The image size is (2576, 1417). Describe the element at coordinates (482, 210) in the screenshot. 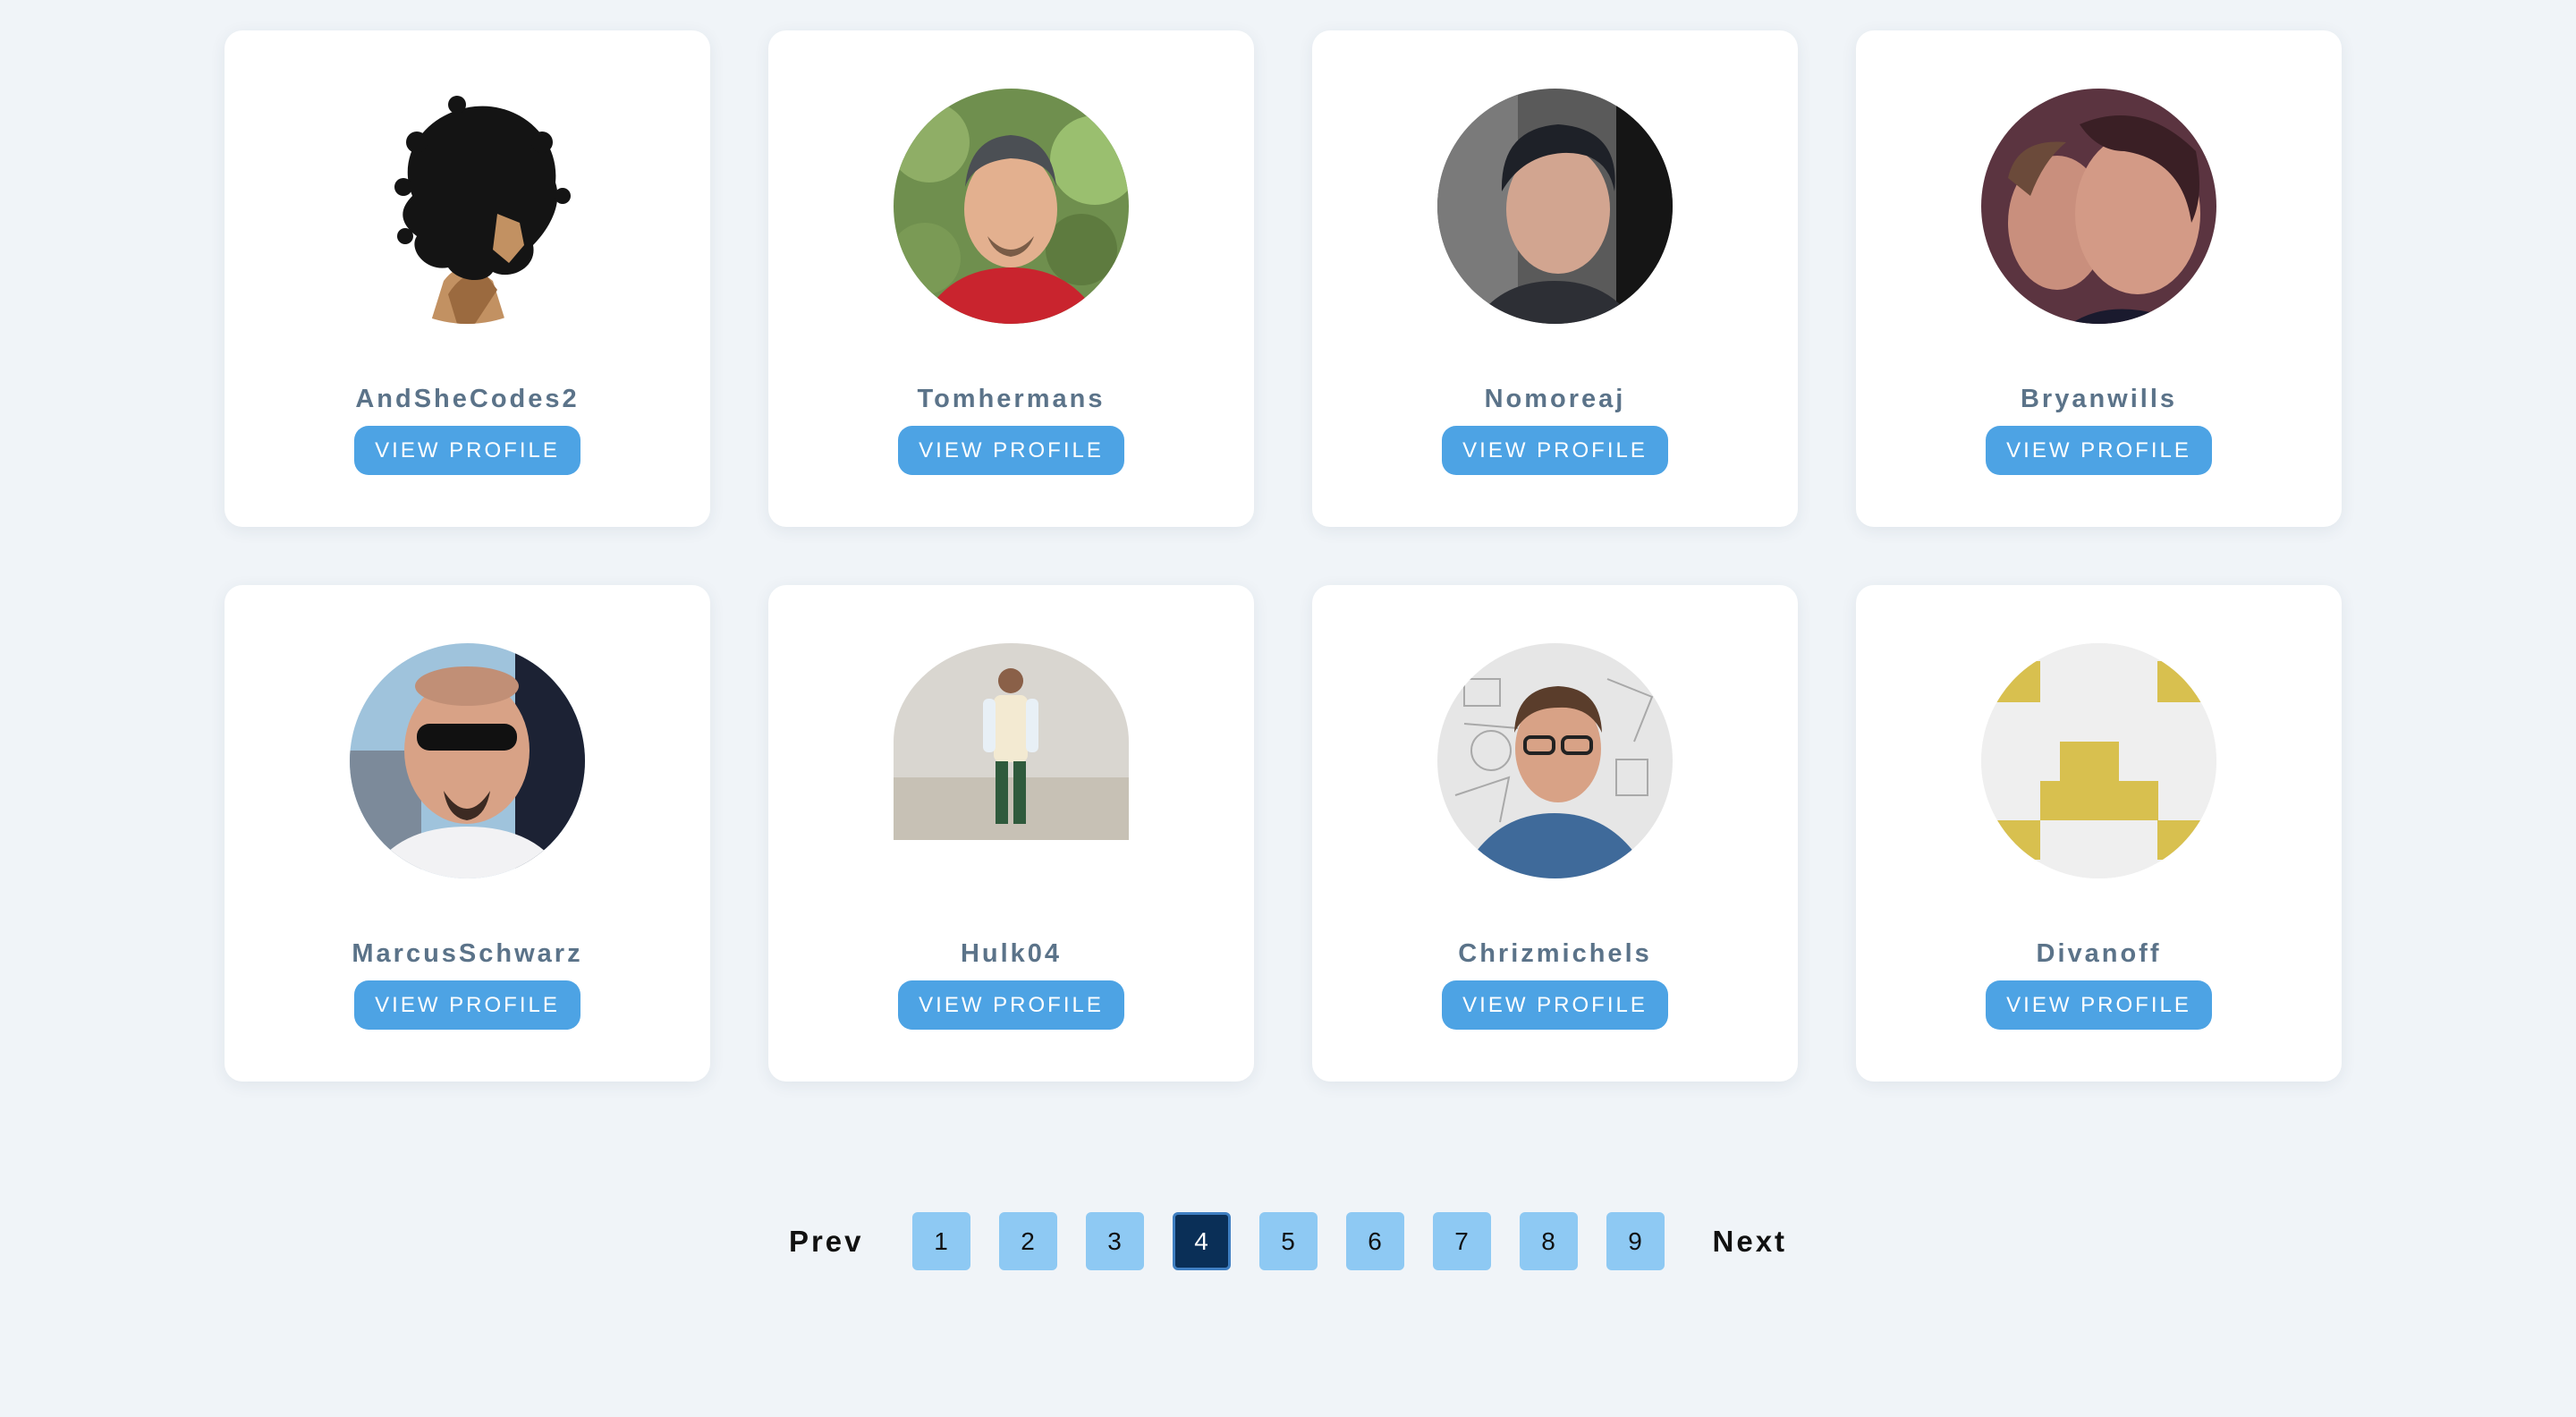

I see `silhouette-curly-hair-icon` at that location.